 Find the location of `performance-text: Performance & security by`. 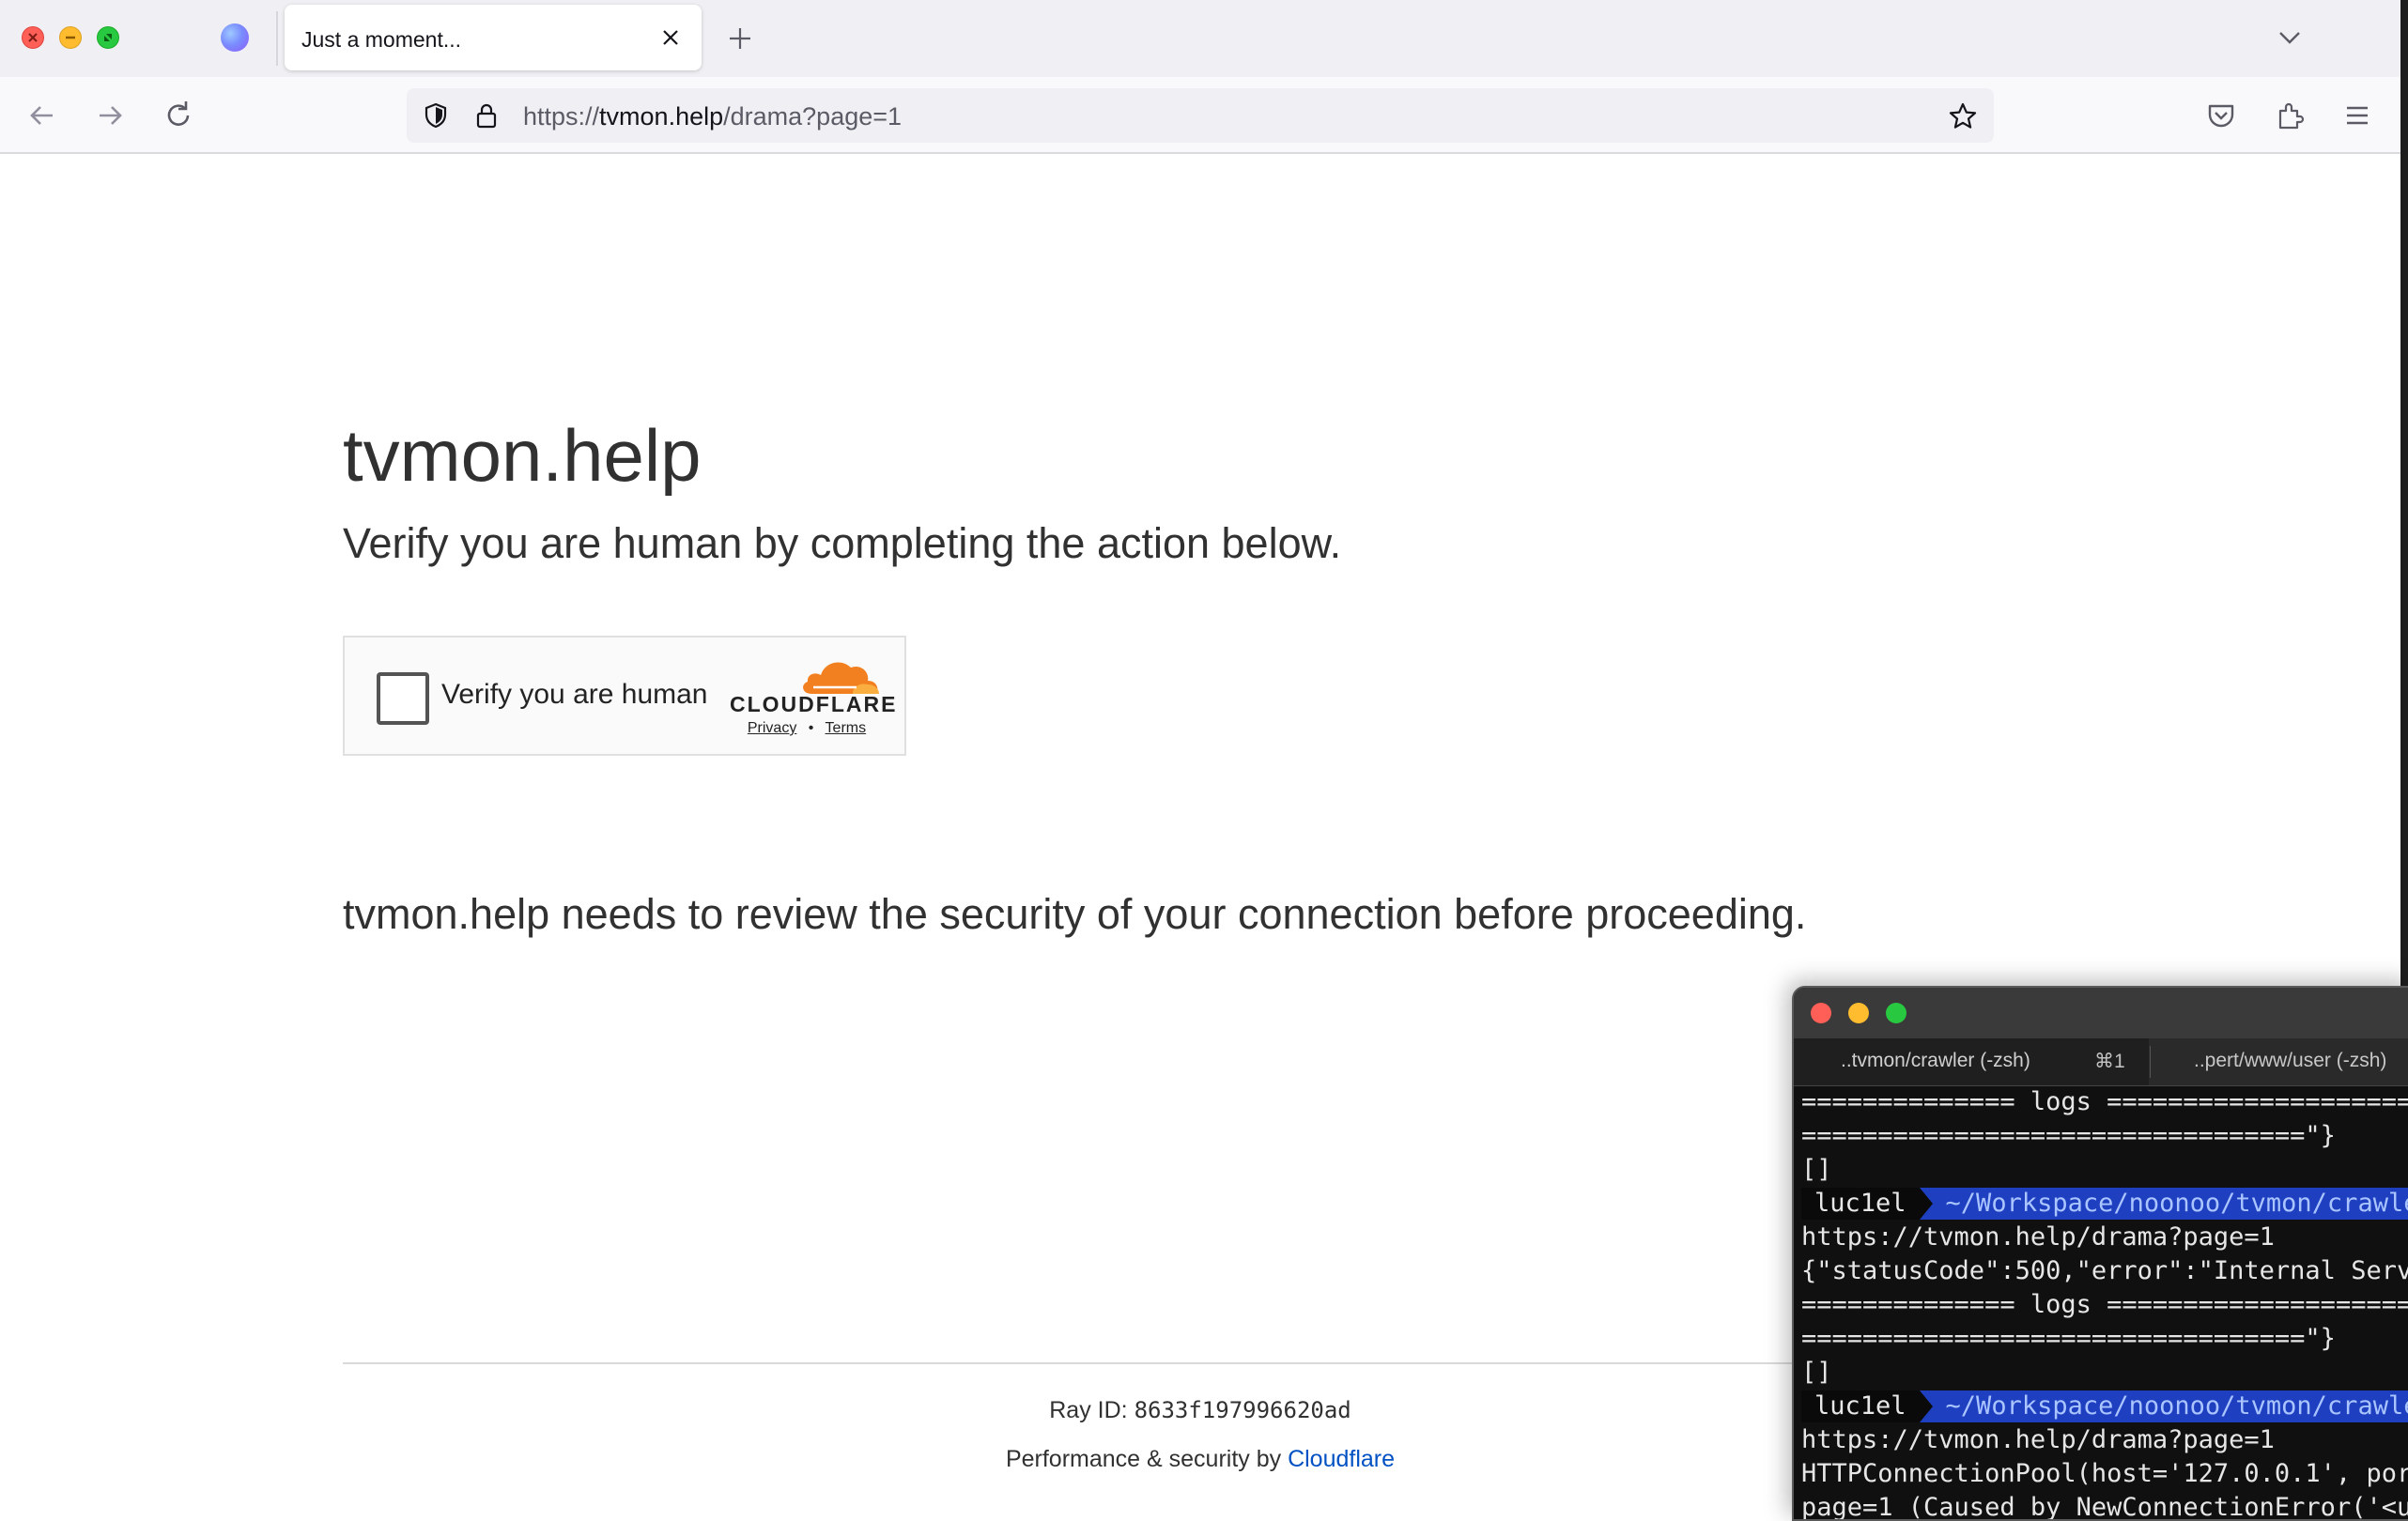

performance-text: Performance & security by is located at coordinates (1143, 1459).